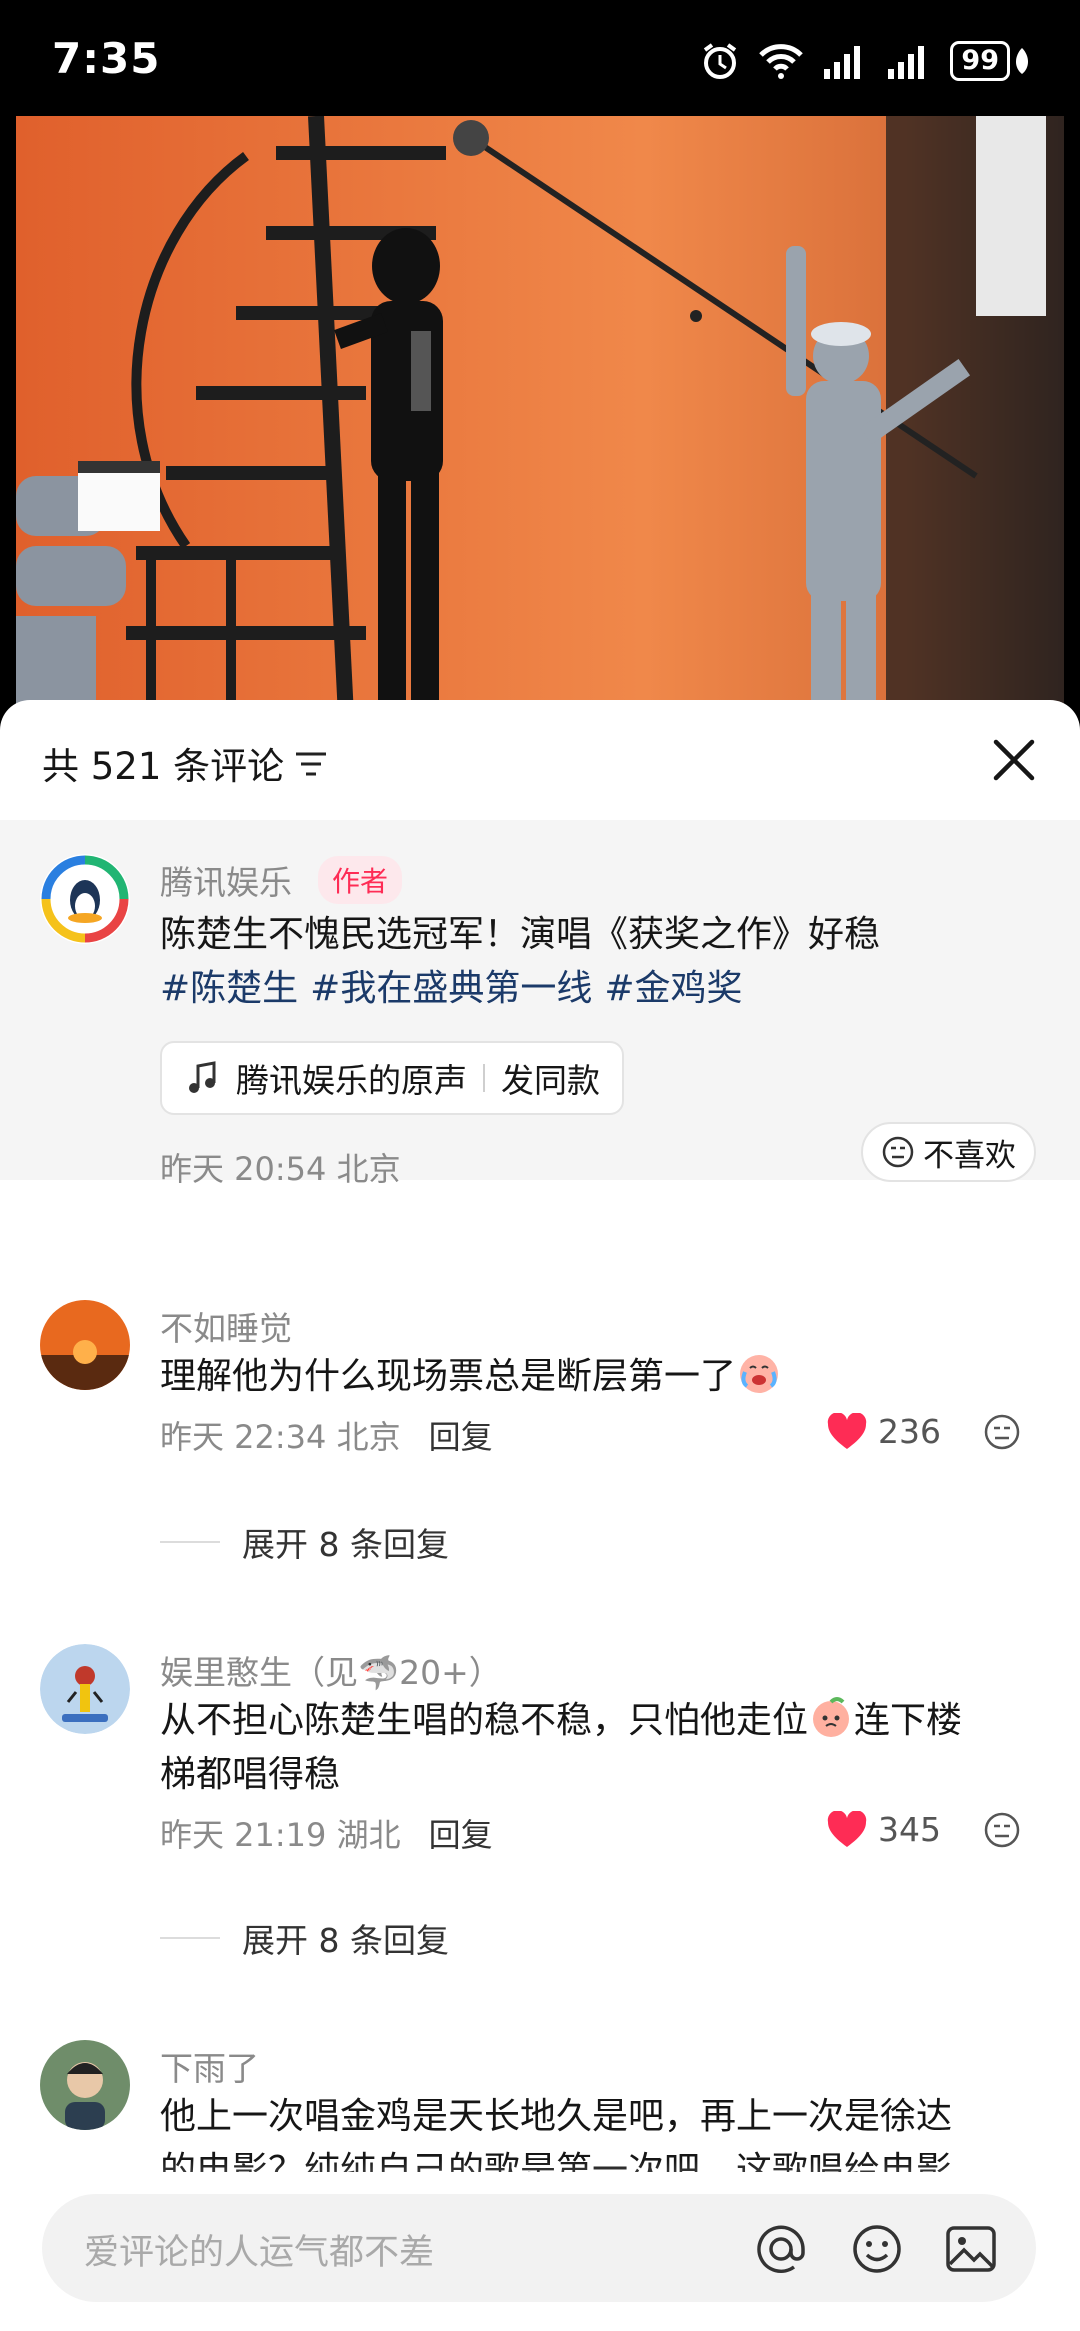 The width and height of the screenshot is (1080, 2331). Describe the element at coordinates (909, 1829) in the screenshot. I see `like-count: 345` at that location.